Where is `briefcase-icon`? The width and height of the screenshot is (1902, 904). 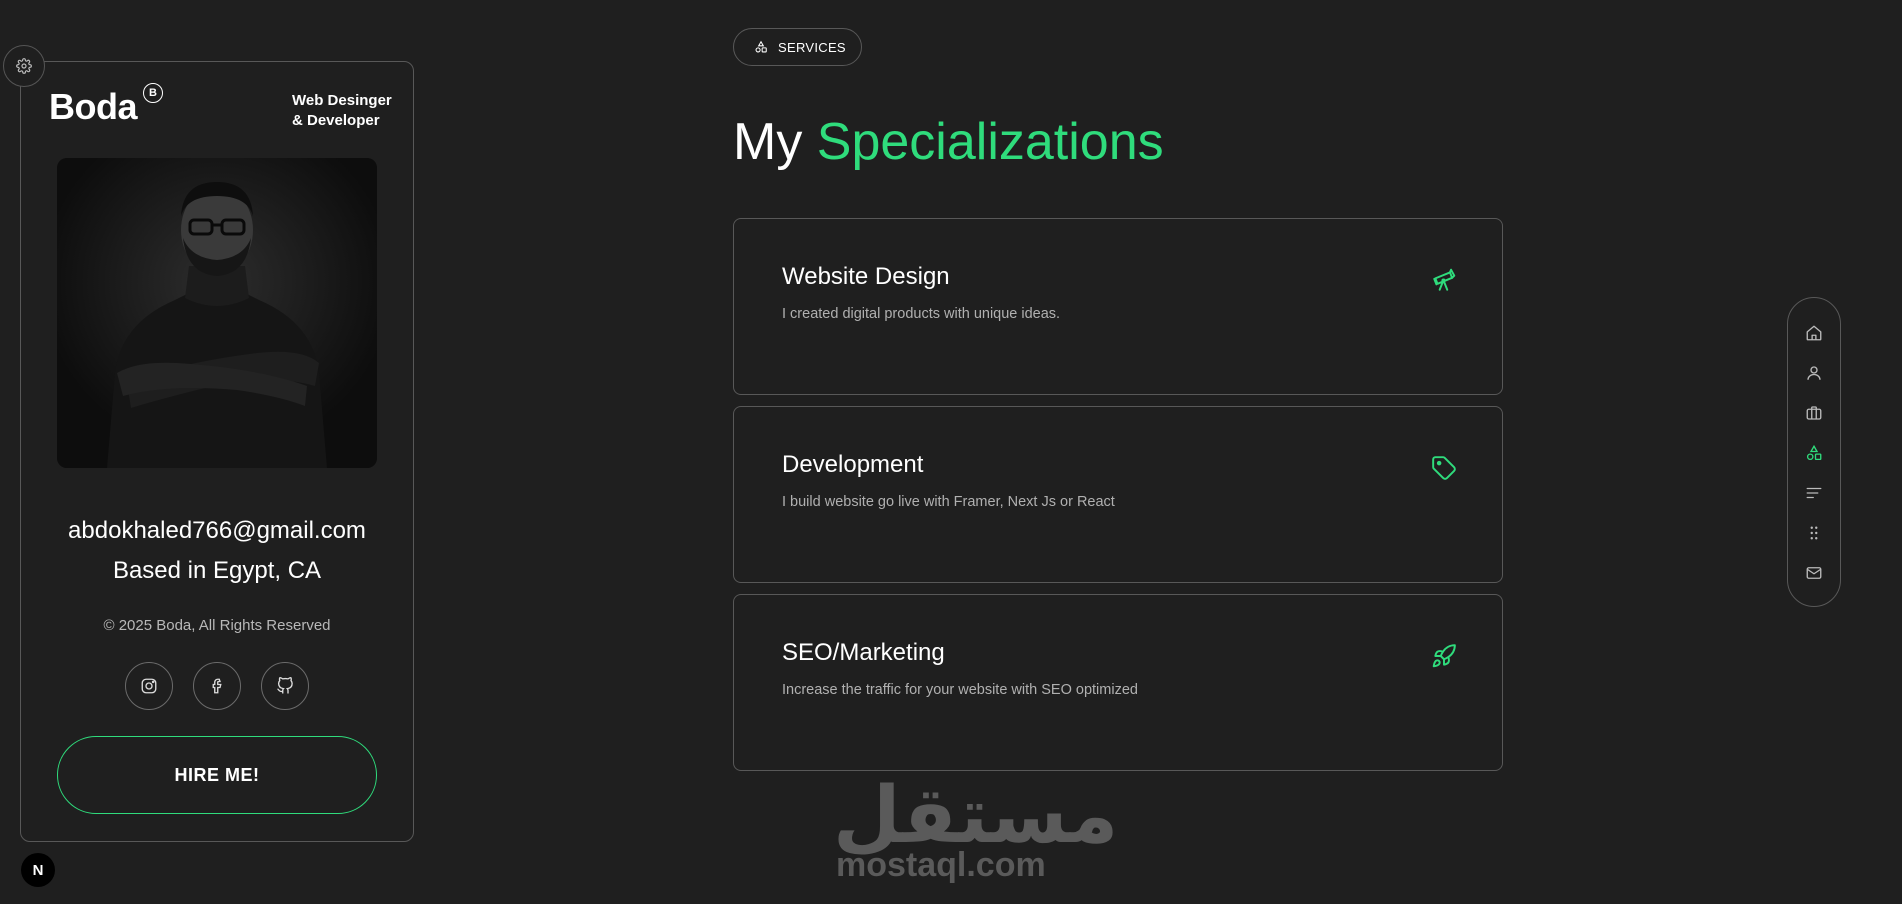
briefcase-icon is located at coordinates (1814, 413).